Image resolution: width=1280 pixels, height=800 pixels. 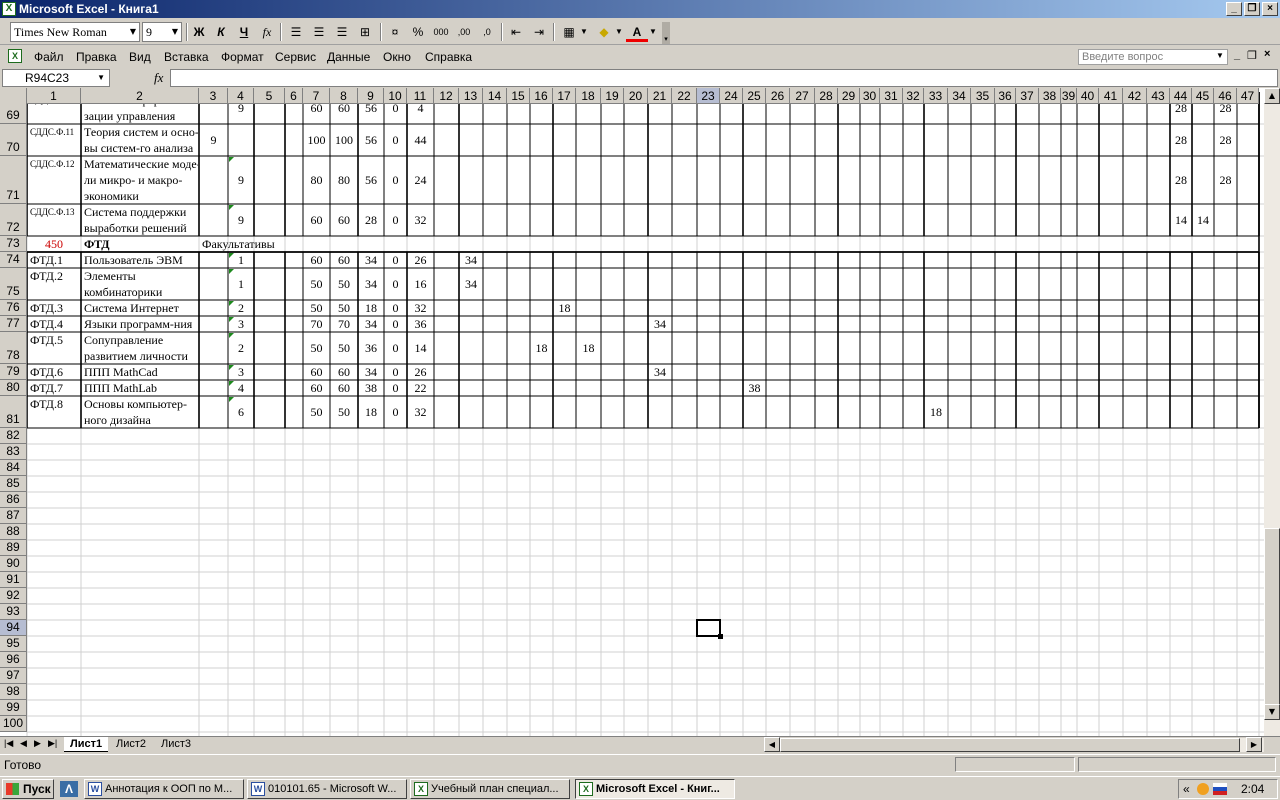 I want to click on discipline-code: ФТД.3, so click(x=54, y=308).